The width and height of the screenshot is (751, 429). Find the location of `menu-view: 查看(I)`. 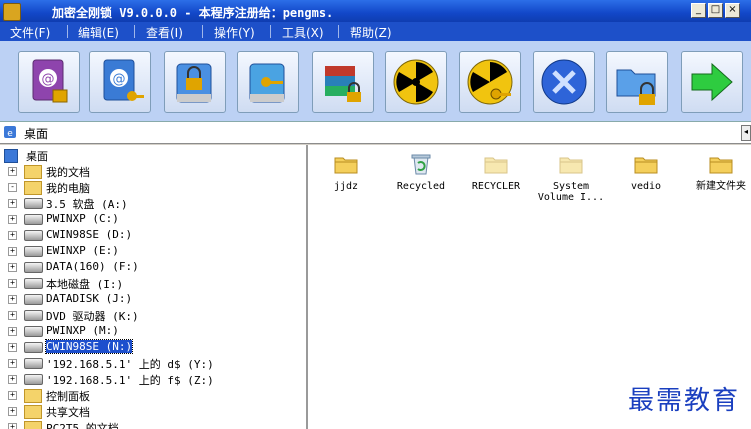

menu-view: 查看(I) is located at coordinates (164, 32).